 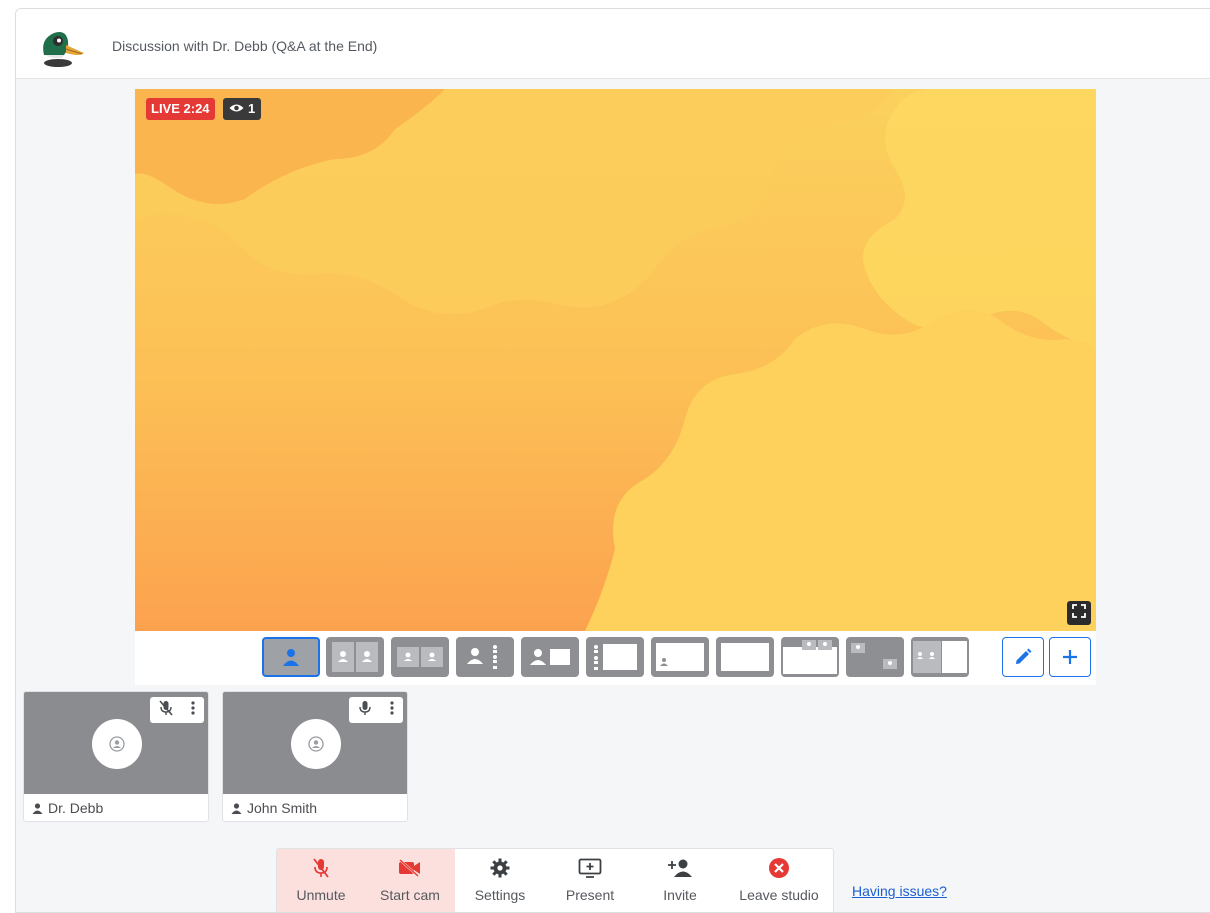 I want to click on start-cam-button: Start cam, so click(x=410, y=880).